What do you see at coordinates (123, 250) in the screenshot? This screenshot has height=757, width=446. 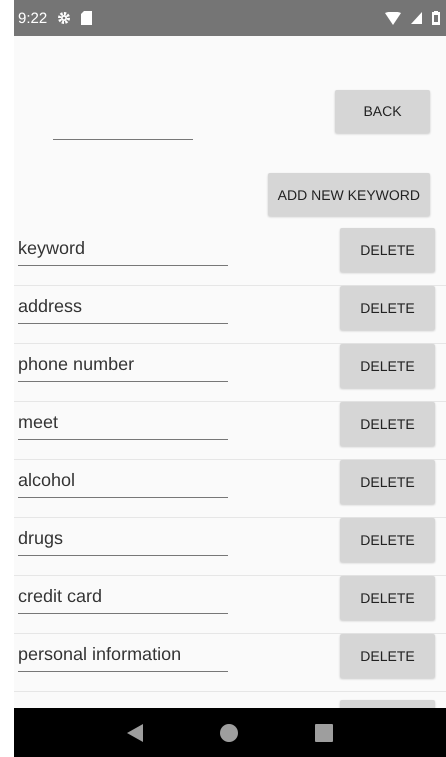 I see `keyword-field: keyword` at bounding box center [123, 250].